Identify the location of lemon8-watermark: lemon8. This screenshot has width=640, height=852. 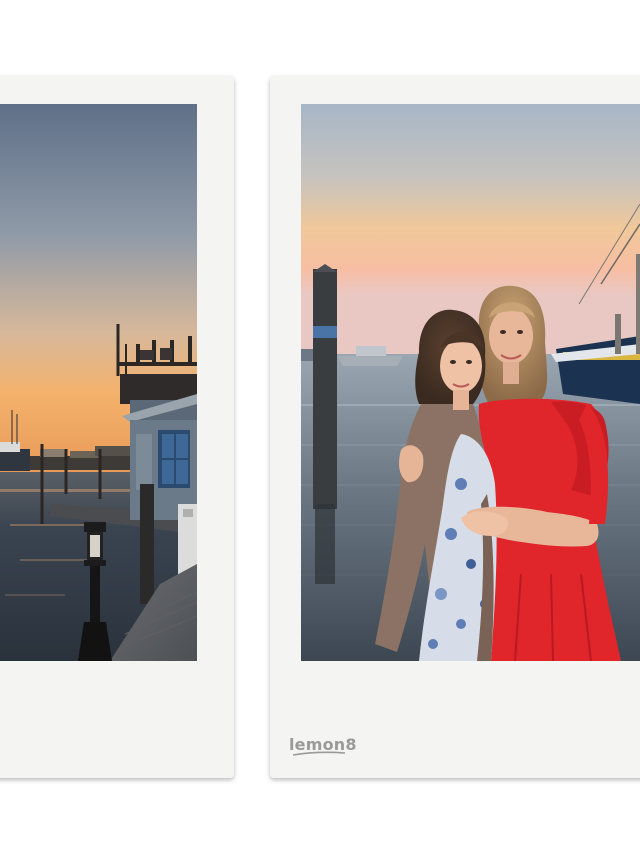
(322, 746).